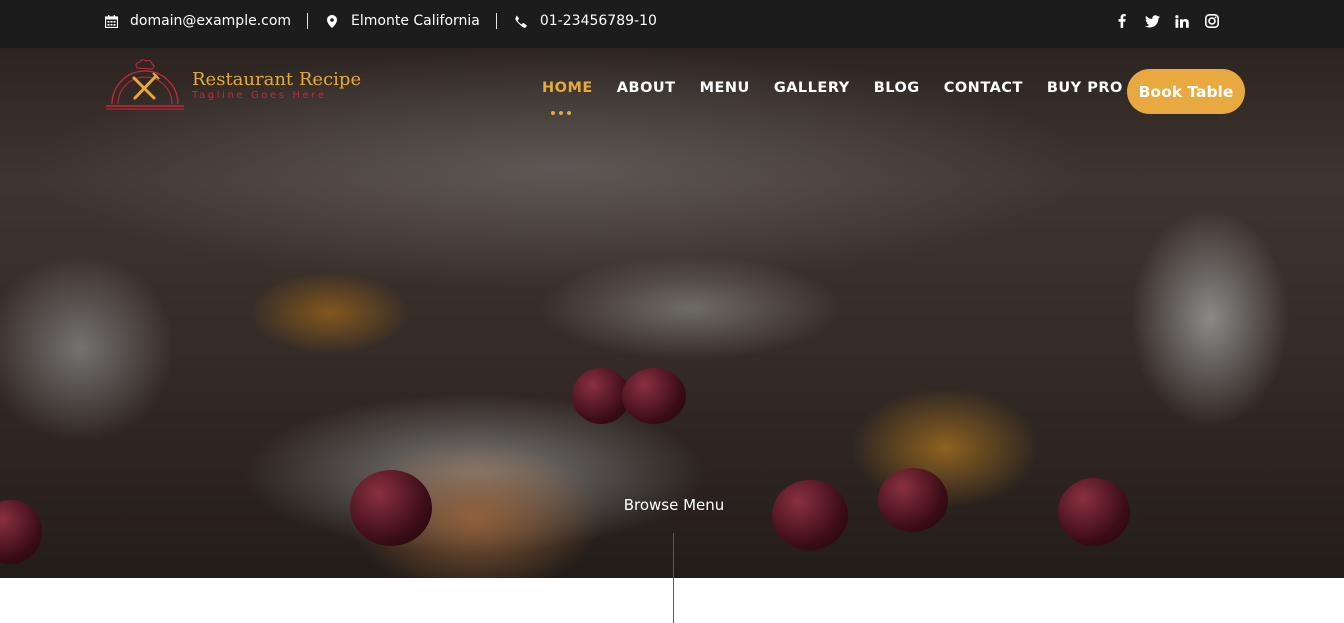  I want to click on nav-label: GALLERY, so click(811, 88).